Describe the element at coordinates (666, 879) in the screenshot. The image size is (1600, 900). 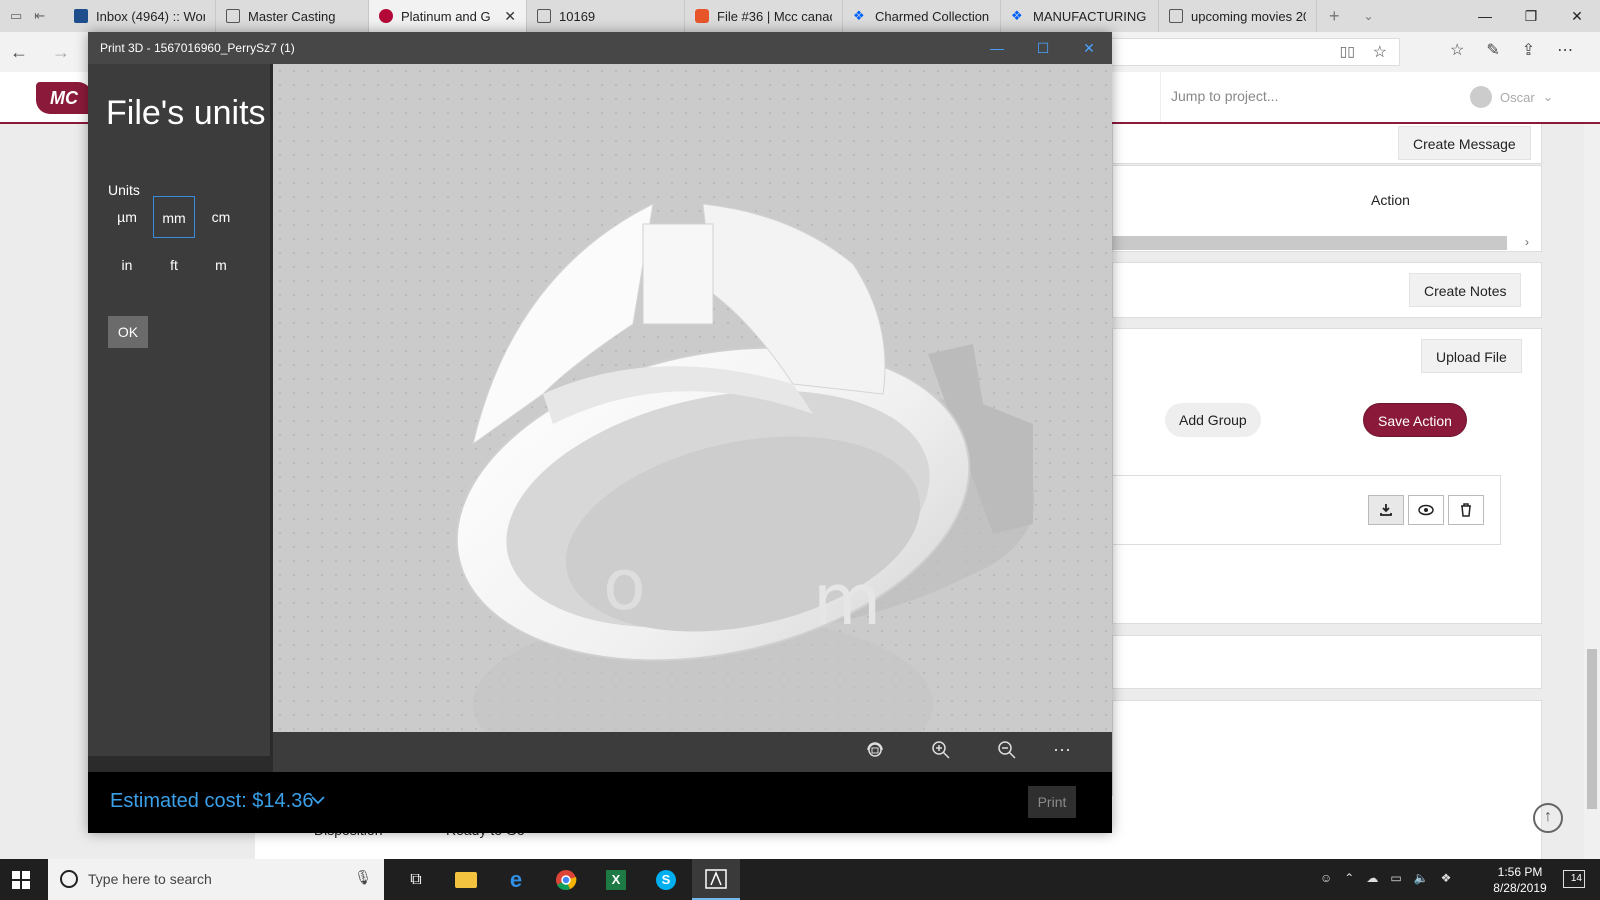
I see `skype-icon: S` at that location.